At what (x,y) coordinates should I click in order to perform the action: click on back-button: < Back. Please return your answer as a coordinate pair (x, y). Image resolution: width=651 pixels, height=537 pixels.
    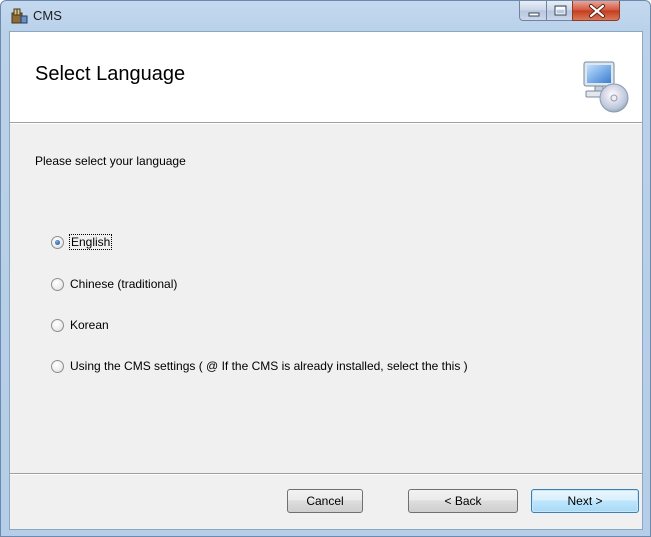
    Looking at the image, I should click on (463, 501).